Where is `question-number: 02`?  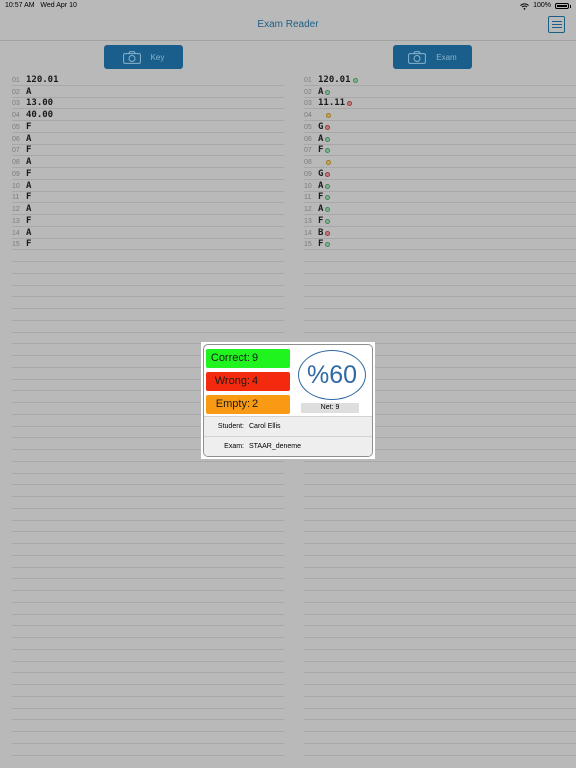
question-number: 02 is located at coordinates (308, 92).